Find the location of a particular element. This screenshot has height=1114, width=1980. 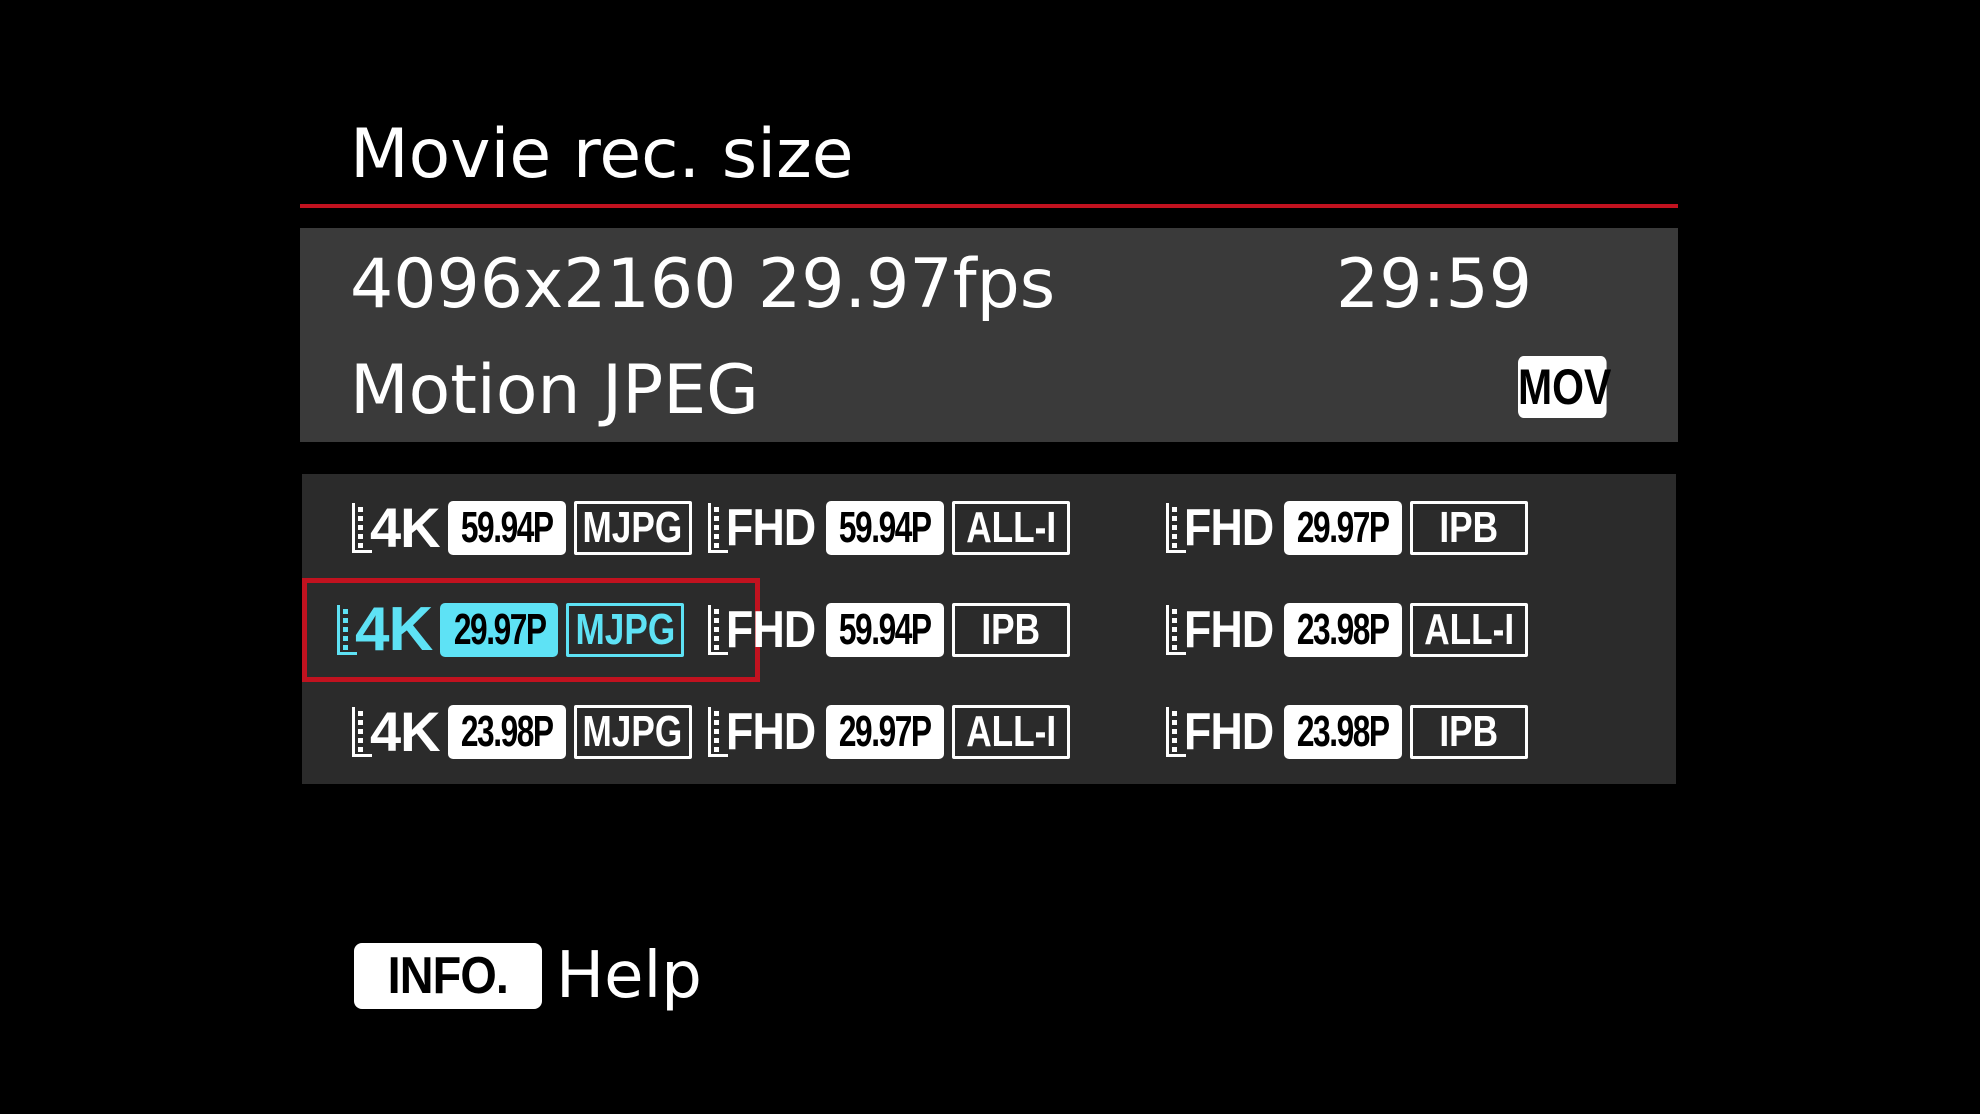

info-button-label: INFO. is located at coordinates (448, 976).